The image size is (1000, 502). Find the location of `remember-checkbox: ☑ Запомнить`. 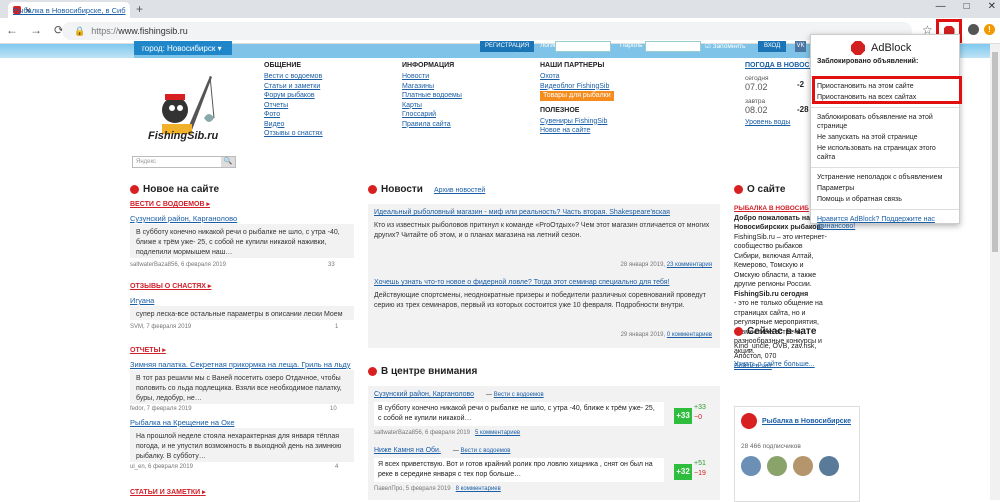

remember-checkbox: ☑ Запомнить is located at coordinates (725, 46).